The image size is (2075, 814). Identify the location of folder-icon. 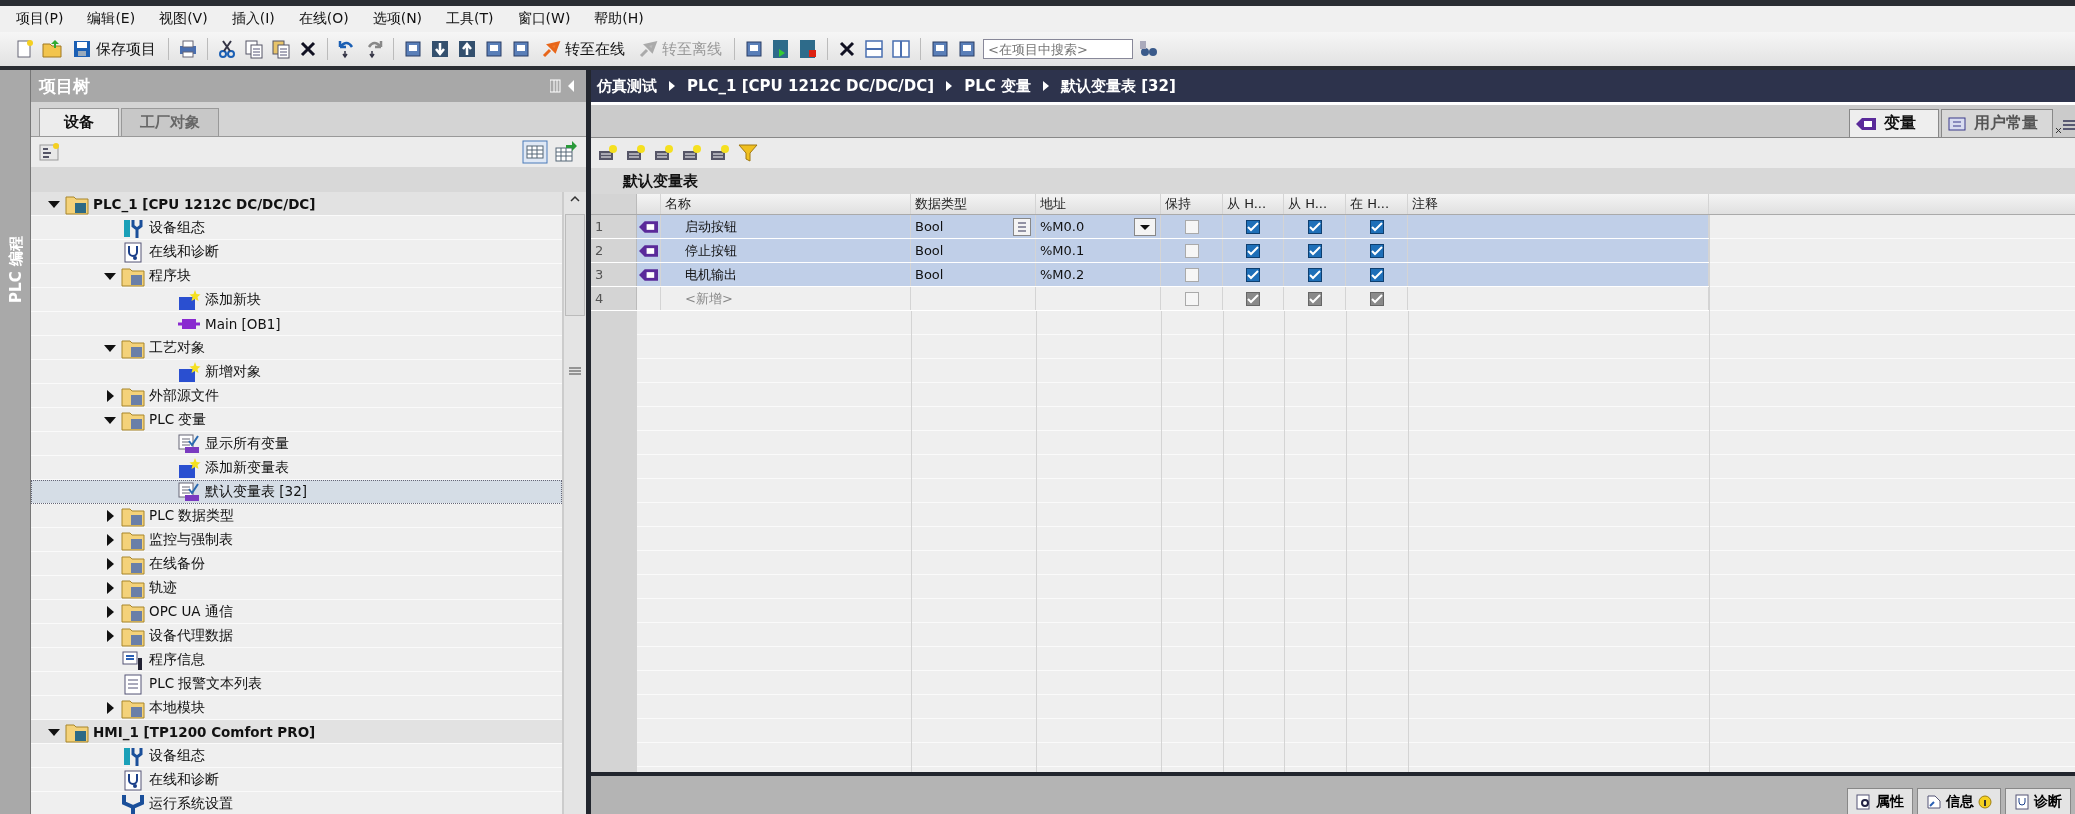
(52, 49).